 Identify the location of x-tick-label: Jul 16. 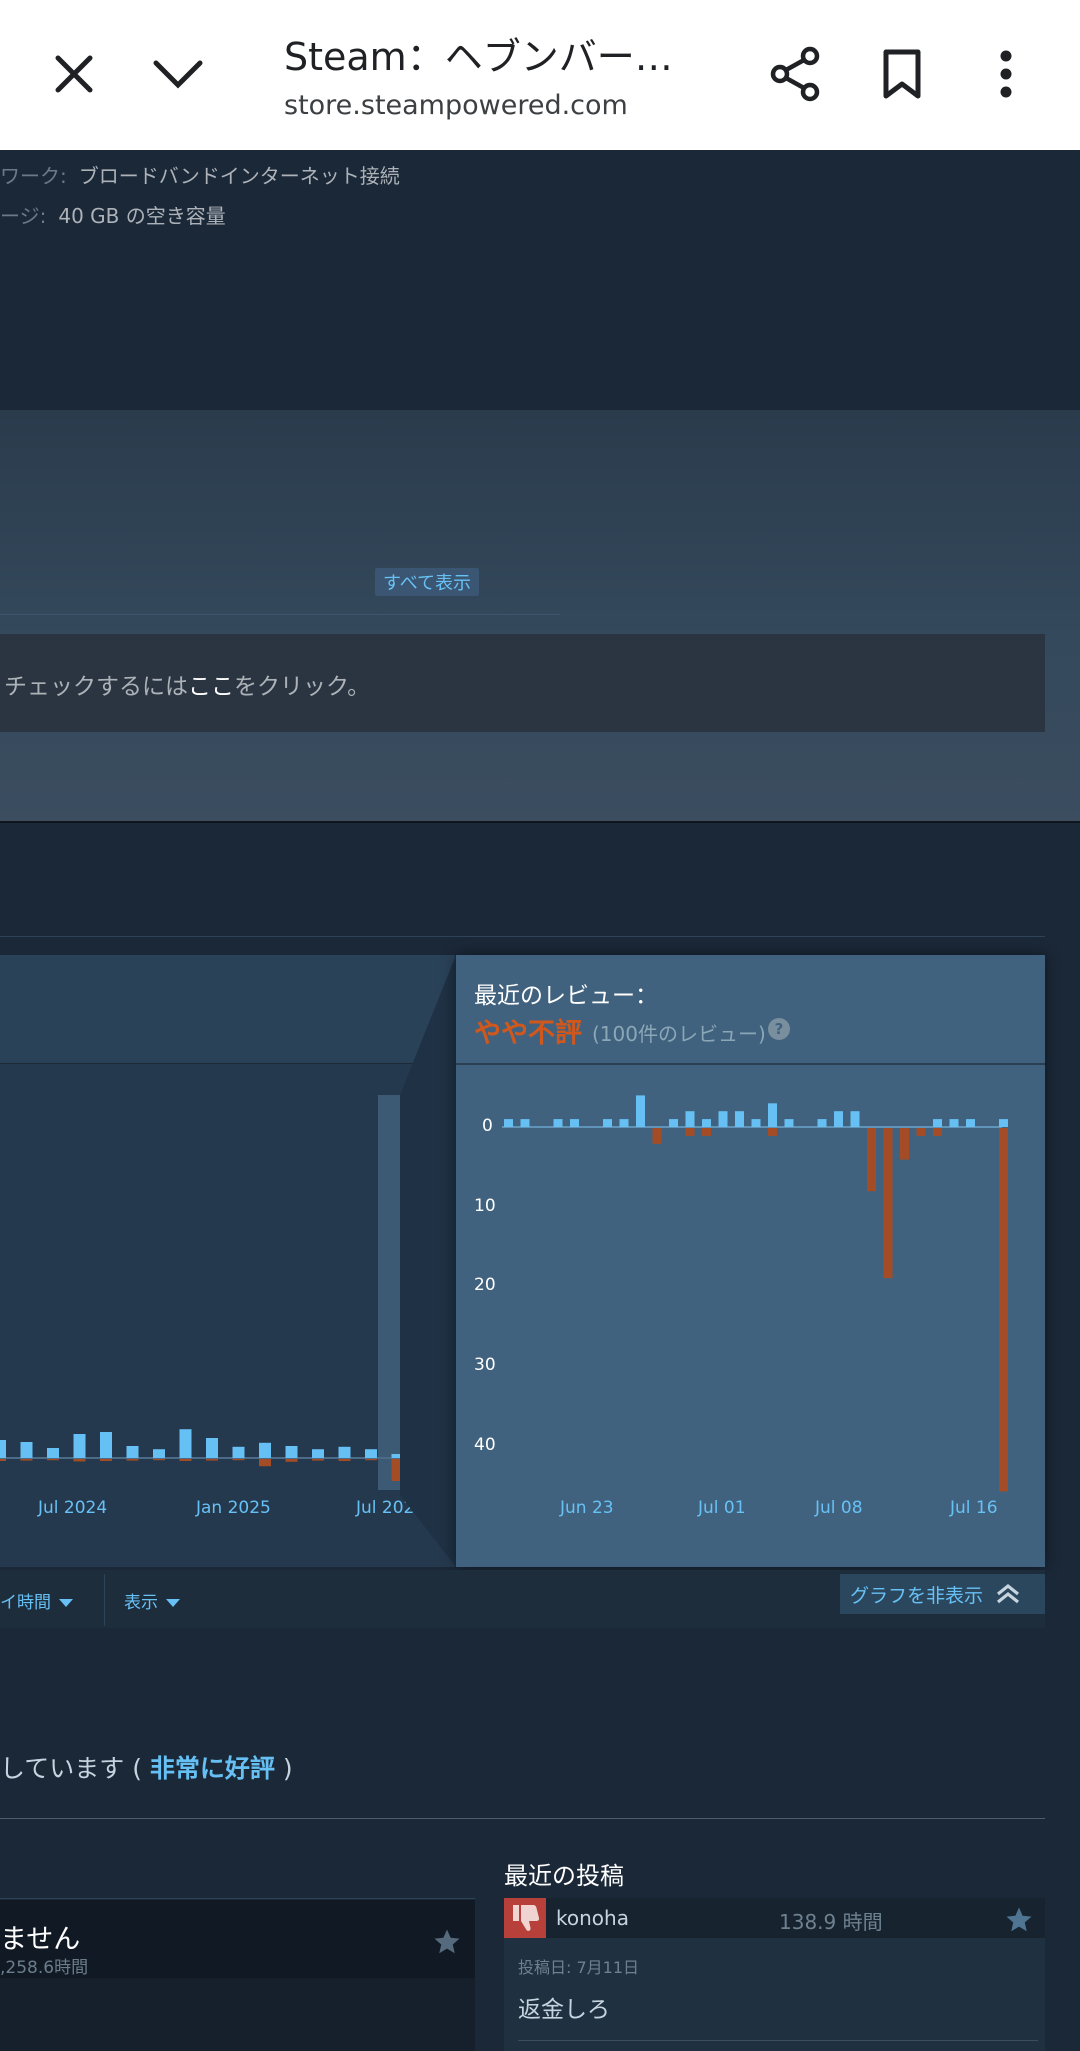
(974, 1508).